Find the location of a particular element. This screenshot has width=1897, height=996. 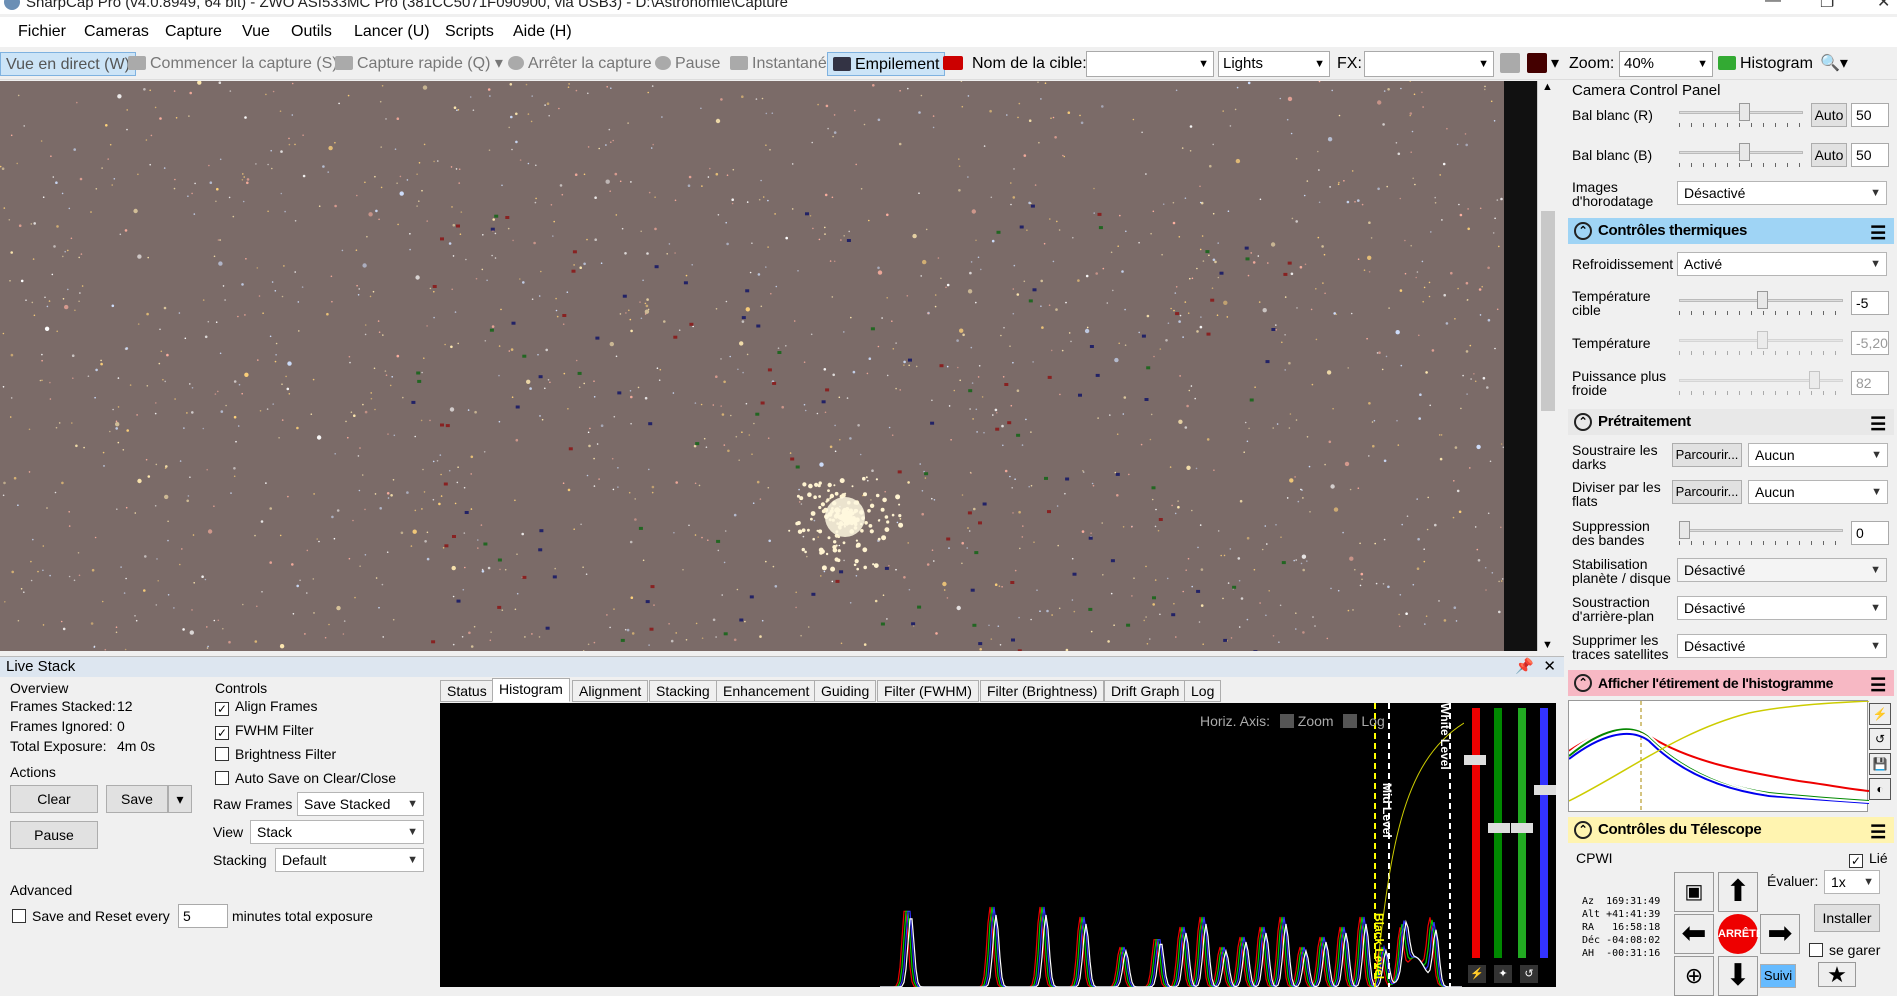

favorite-icon: ★ is located at coordinates (1837, 974).